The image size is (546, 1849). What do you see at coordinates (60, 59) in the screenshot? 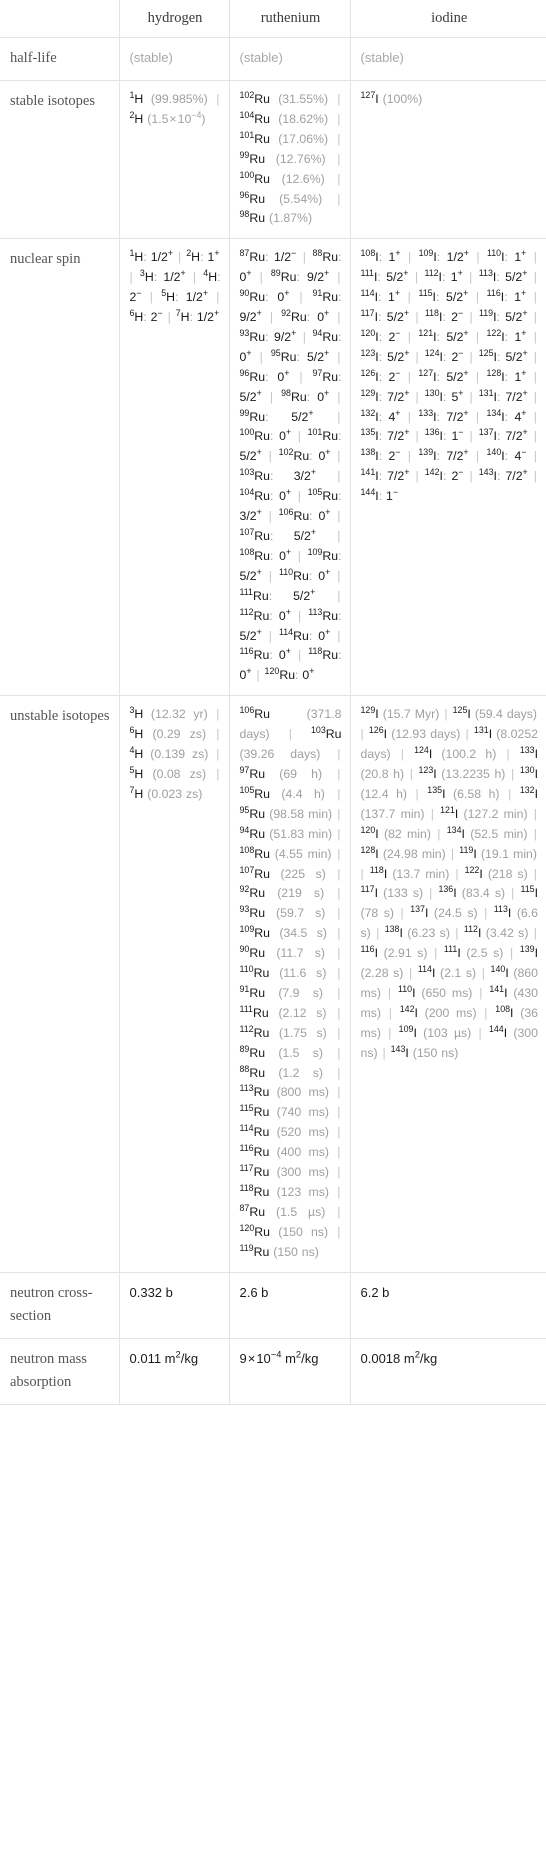
I see `row-label-half-life: half-life` at bounding box center [60, 59].